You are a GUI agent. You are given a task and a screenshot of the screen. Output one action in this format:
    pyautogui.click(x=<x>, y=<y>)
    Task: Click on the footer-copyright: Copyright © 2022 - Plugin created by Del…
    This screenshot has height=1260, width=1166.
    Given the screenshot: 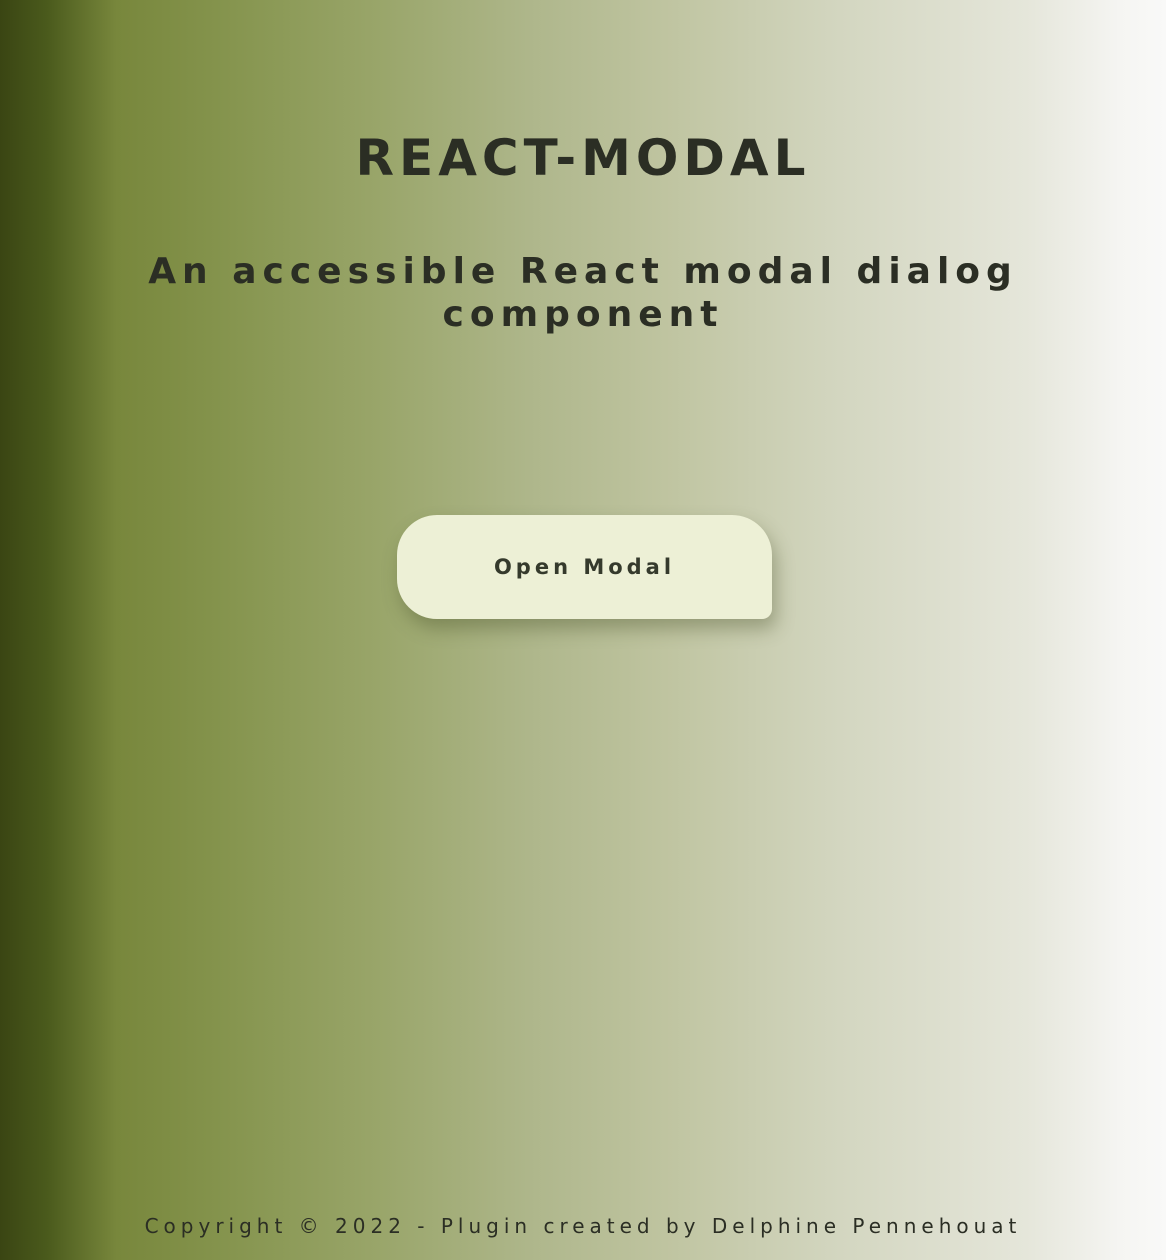 What is the action you would take?
    pyautogui.click(x=583, y=1226)
    